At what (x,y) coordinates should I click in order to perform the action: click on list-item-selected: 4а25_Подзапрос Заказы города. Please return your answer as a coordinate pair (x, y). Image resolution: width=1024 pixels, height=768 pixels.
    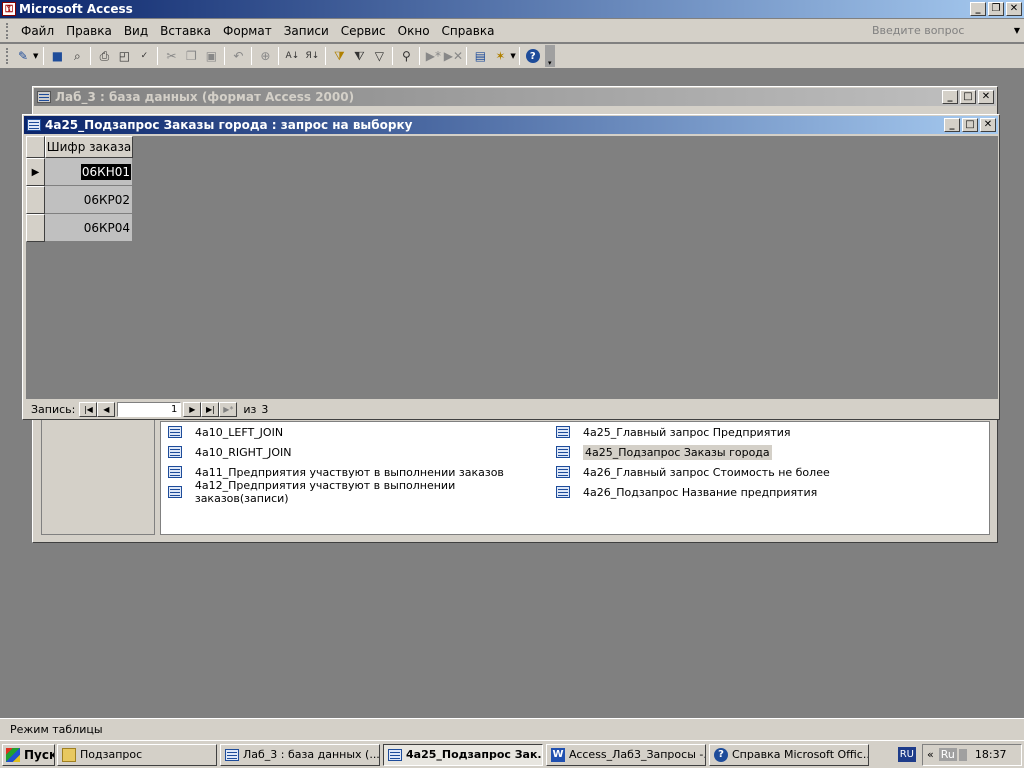
    Looking at the image, I should click on (766, 452).